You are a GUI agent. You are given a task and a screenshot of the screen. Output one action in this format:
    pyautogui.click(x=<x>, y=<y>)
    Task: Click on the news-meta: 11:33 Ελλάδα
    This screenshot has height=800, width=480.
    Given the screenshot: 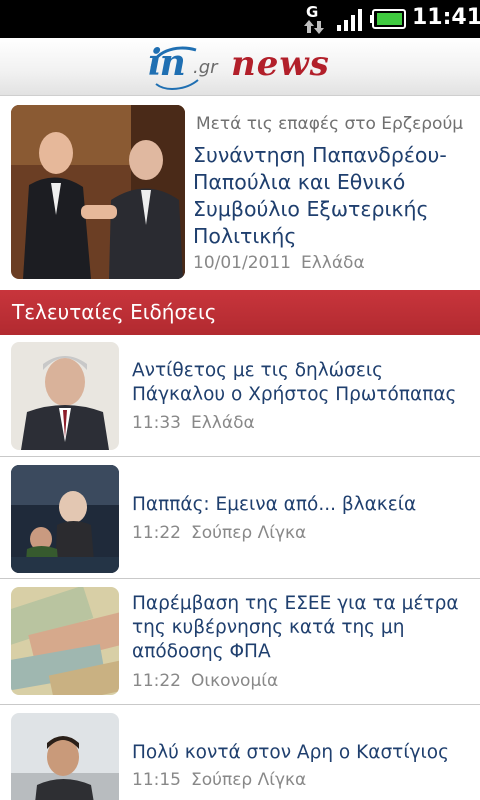 What is the action you would take?
    pyautogui.click(x=193, y=423)
    